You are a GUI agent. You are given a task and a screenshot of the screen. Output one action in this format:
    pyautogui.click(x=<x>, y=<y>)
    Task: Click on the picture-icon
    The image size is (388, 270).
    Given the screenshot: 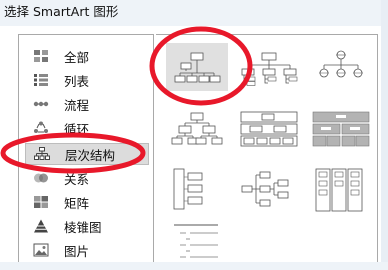 What is the action you would take?
    pyautogui.click(x=41, y=250)
    